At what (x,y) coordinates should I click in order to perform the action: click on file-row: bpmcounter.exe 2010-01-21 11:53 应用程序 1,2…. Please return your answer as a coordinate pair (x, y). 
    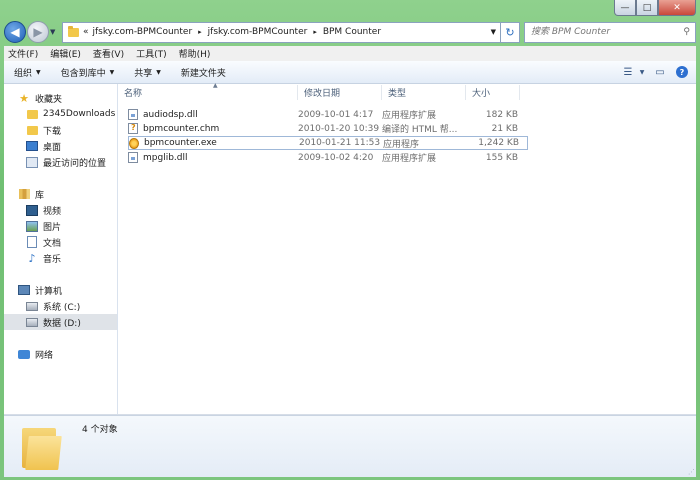
    Looking at the image, I should click on (328, 143).